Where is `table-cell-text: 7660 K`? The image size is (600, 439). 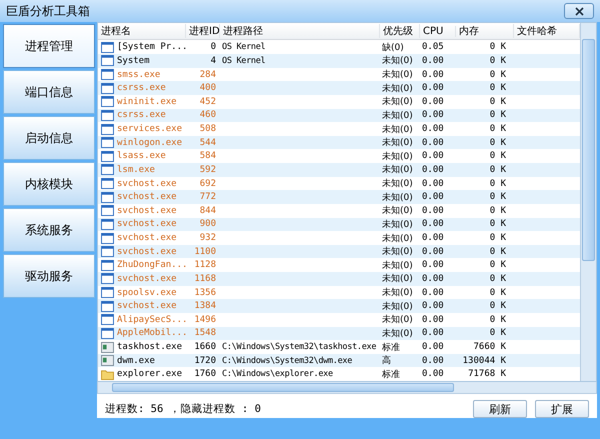
table-cell-text: 7660 K is located at coordinates (489, 347).